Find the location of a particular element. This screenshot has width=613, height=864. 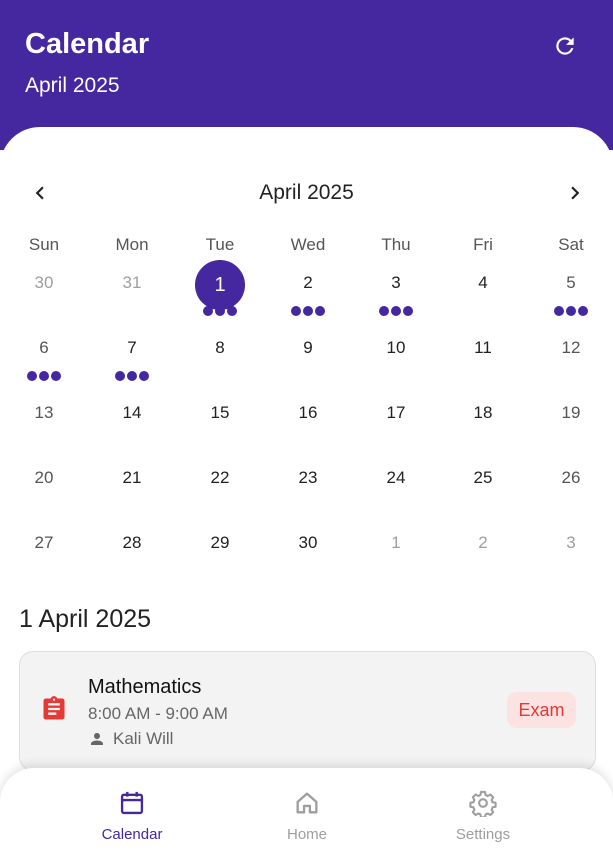

calendar-day: 10 is located at coordinates (396, 352).